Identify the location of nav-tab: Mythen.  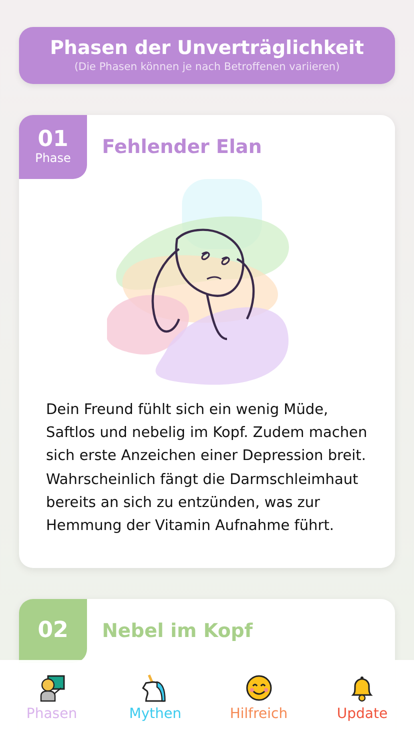
(155, 698).